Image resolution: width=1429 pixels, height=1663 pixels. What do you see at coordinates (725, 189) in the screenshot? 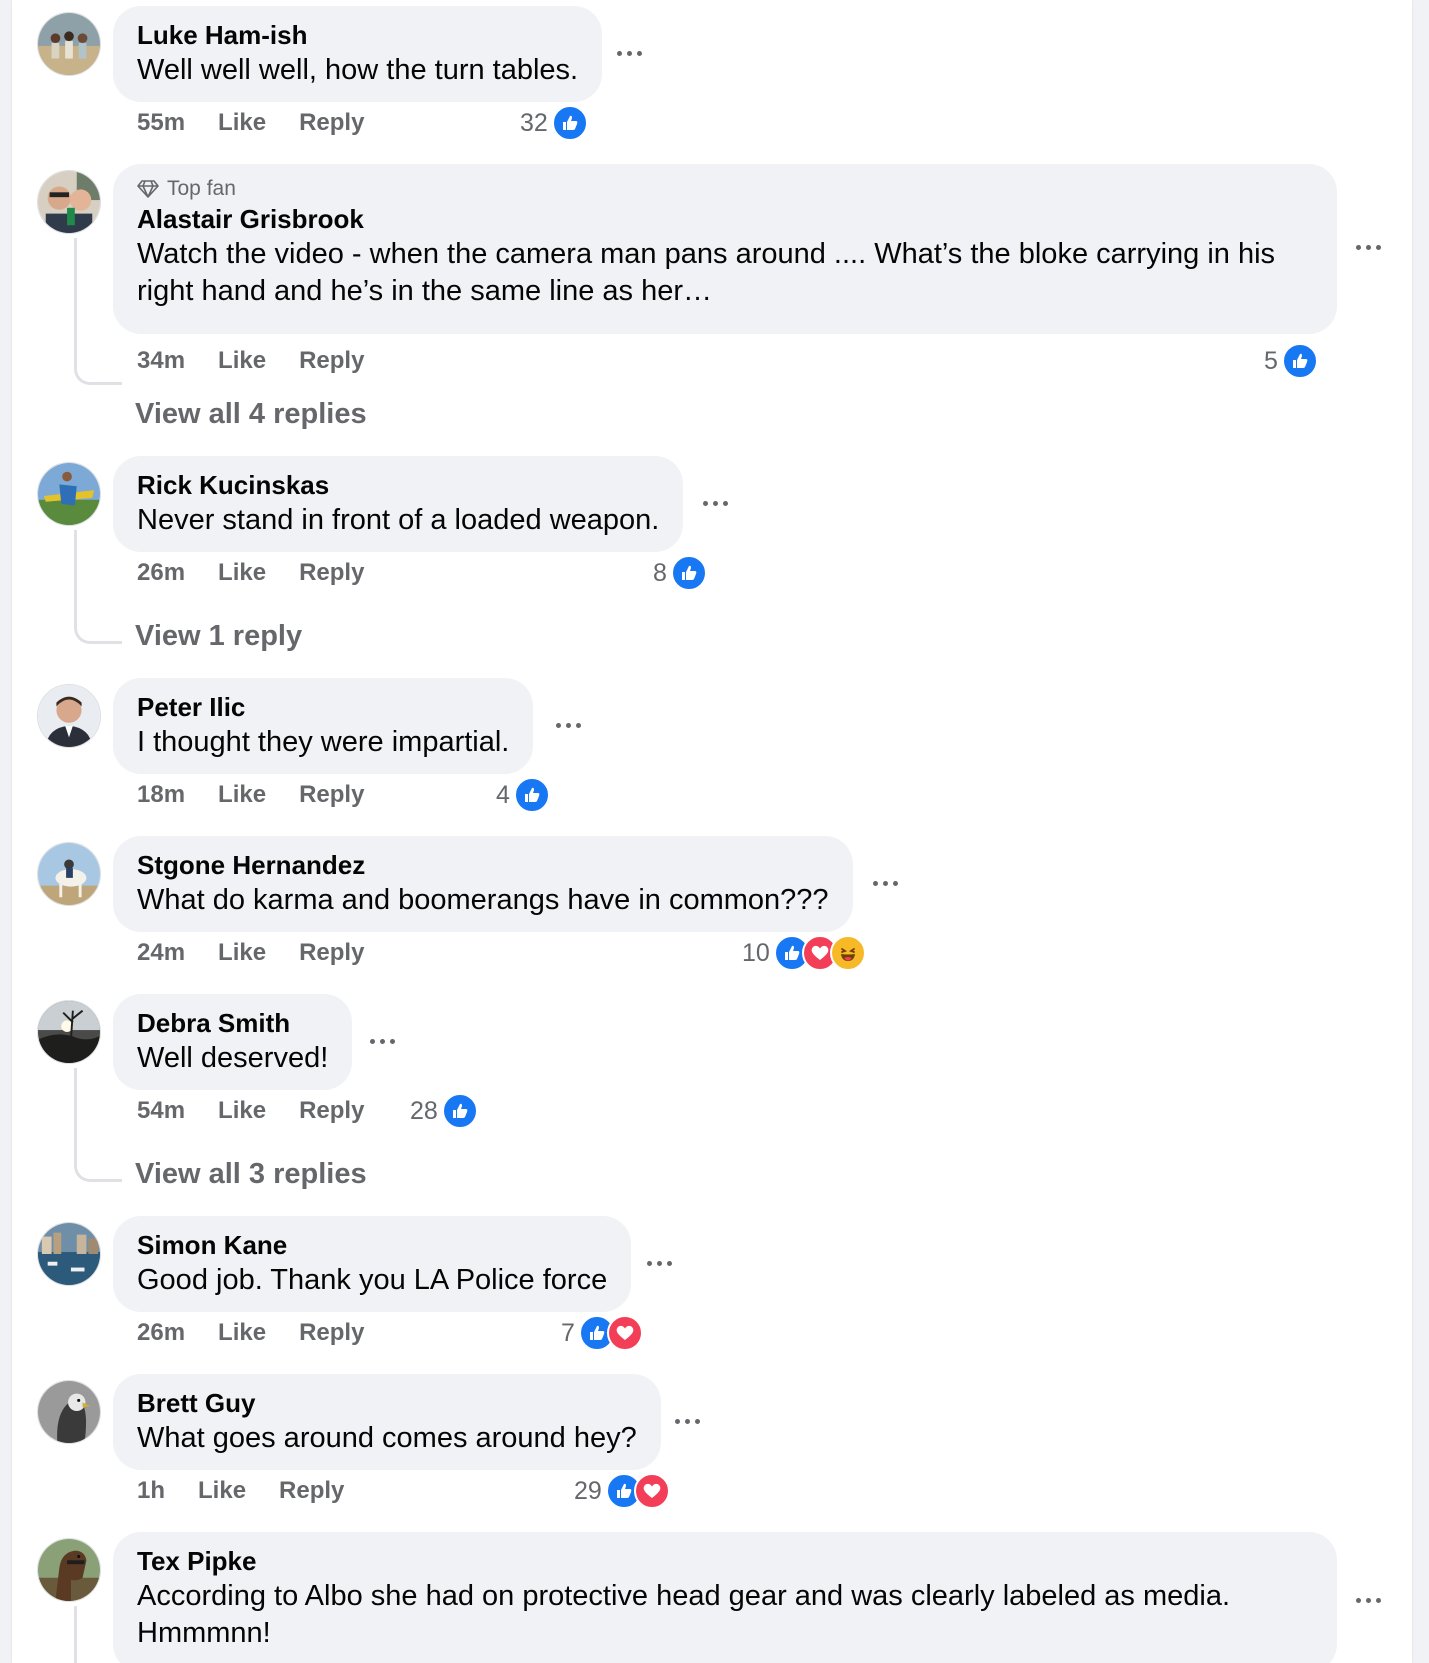
I see `top-fan-badge: Top fan` at bounding box center [725, 189].